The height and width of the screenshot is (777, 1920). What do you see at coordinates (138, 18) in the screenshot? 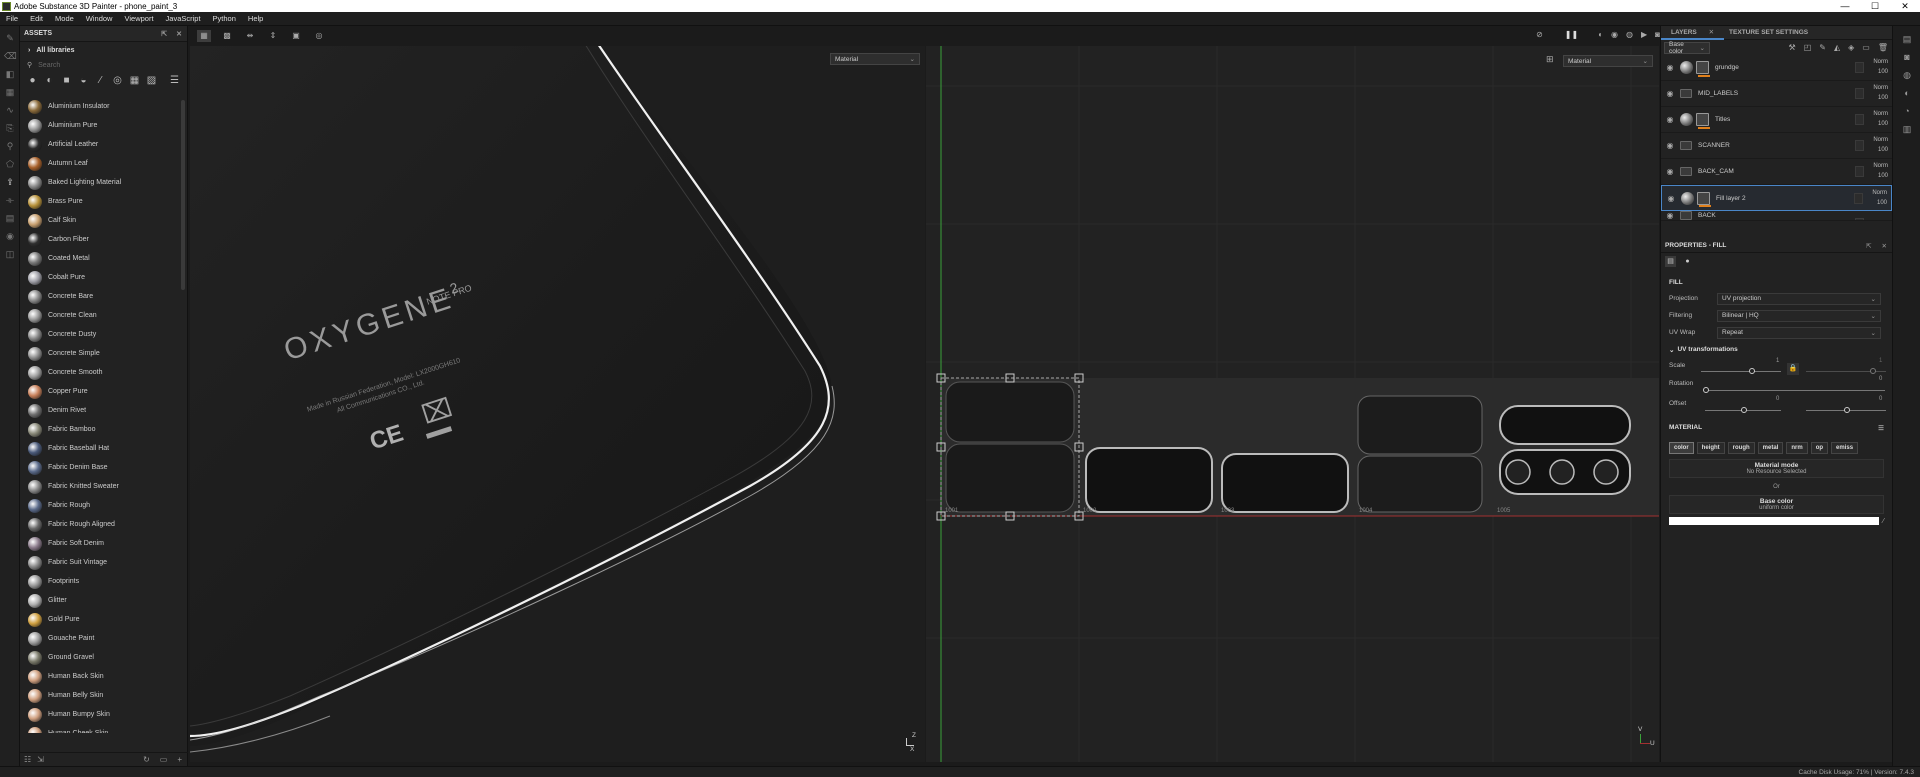
I see `menu-viewport: Viewport` at bounding box center [138, 18].